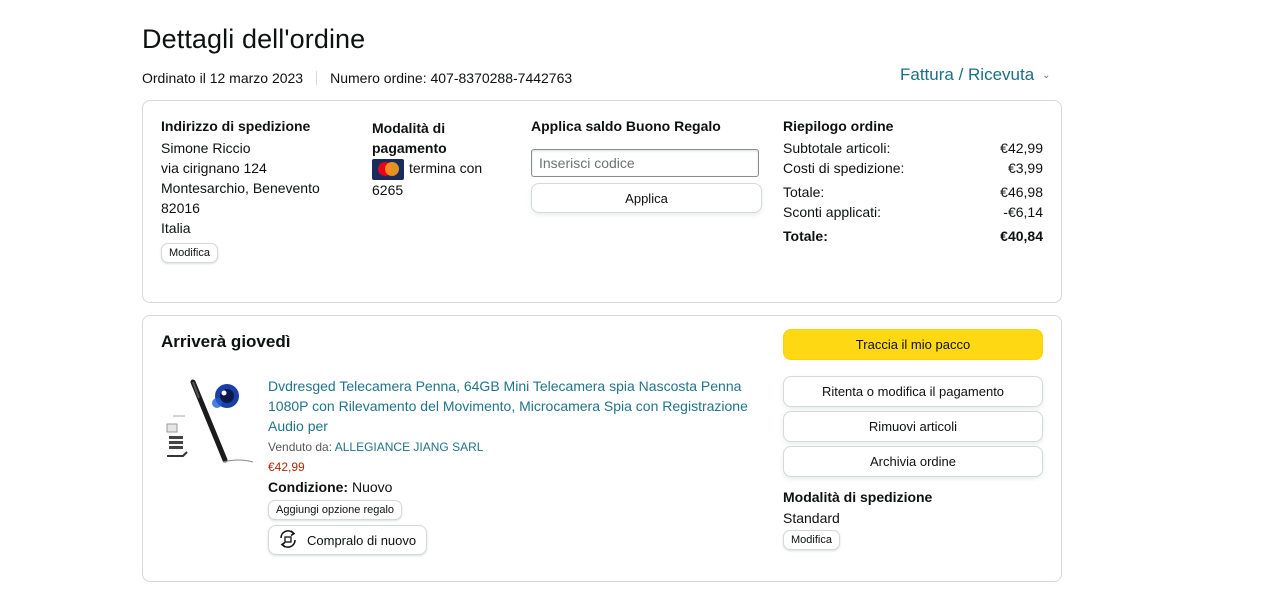 This screenshot has width=1264, height=596. I want to click on edit-address-button: Modifica, so click(189, 253).